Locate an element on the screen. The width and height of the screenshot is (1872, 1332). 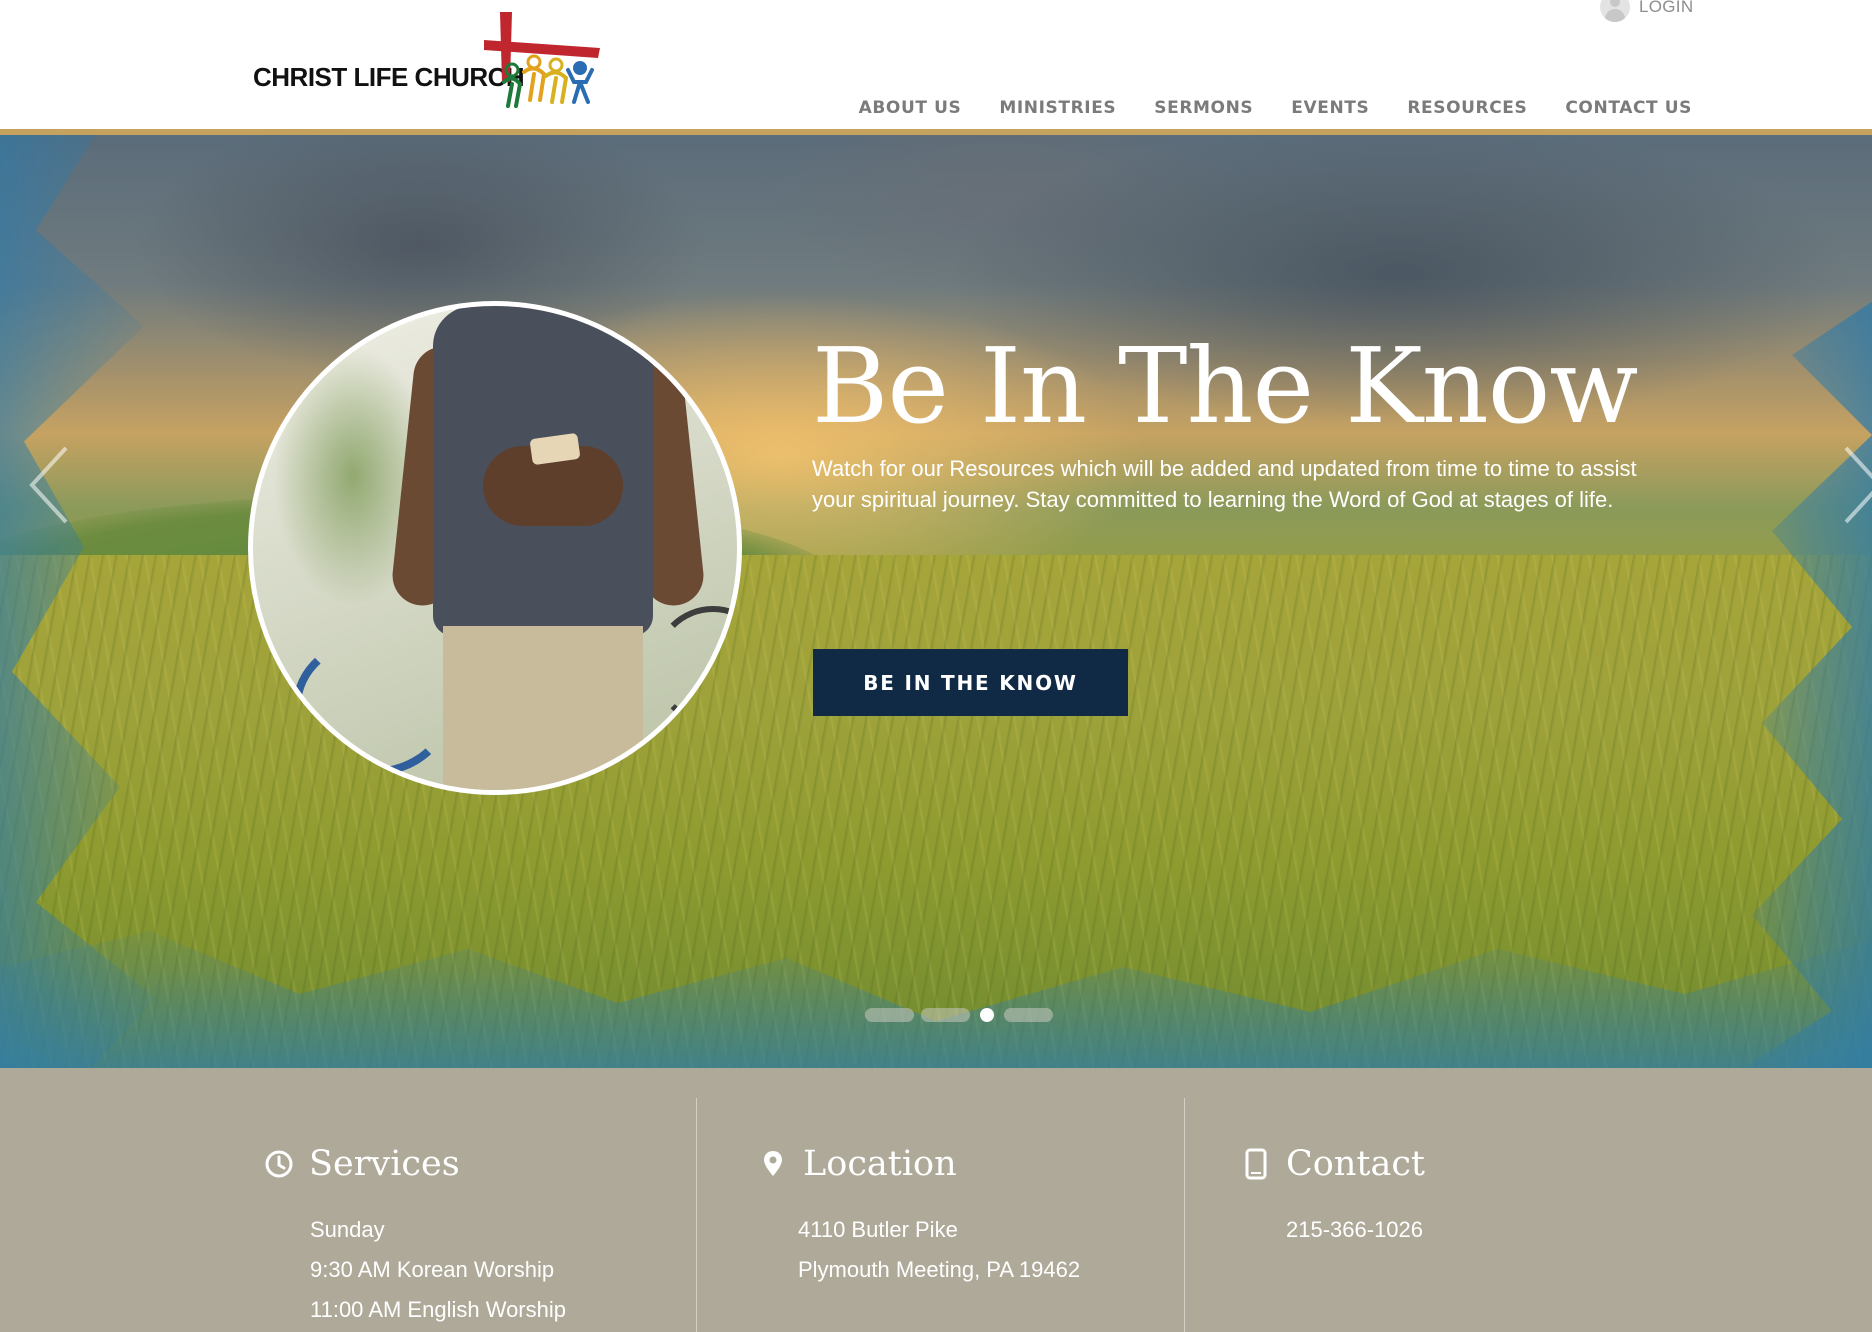
nav-item-about-us: ABOUT US is located at coordinates (910, 108).